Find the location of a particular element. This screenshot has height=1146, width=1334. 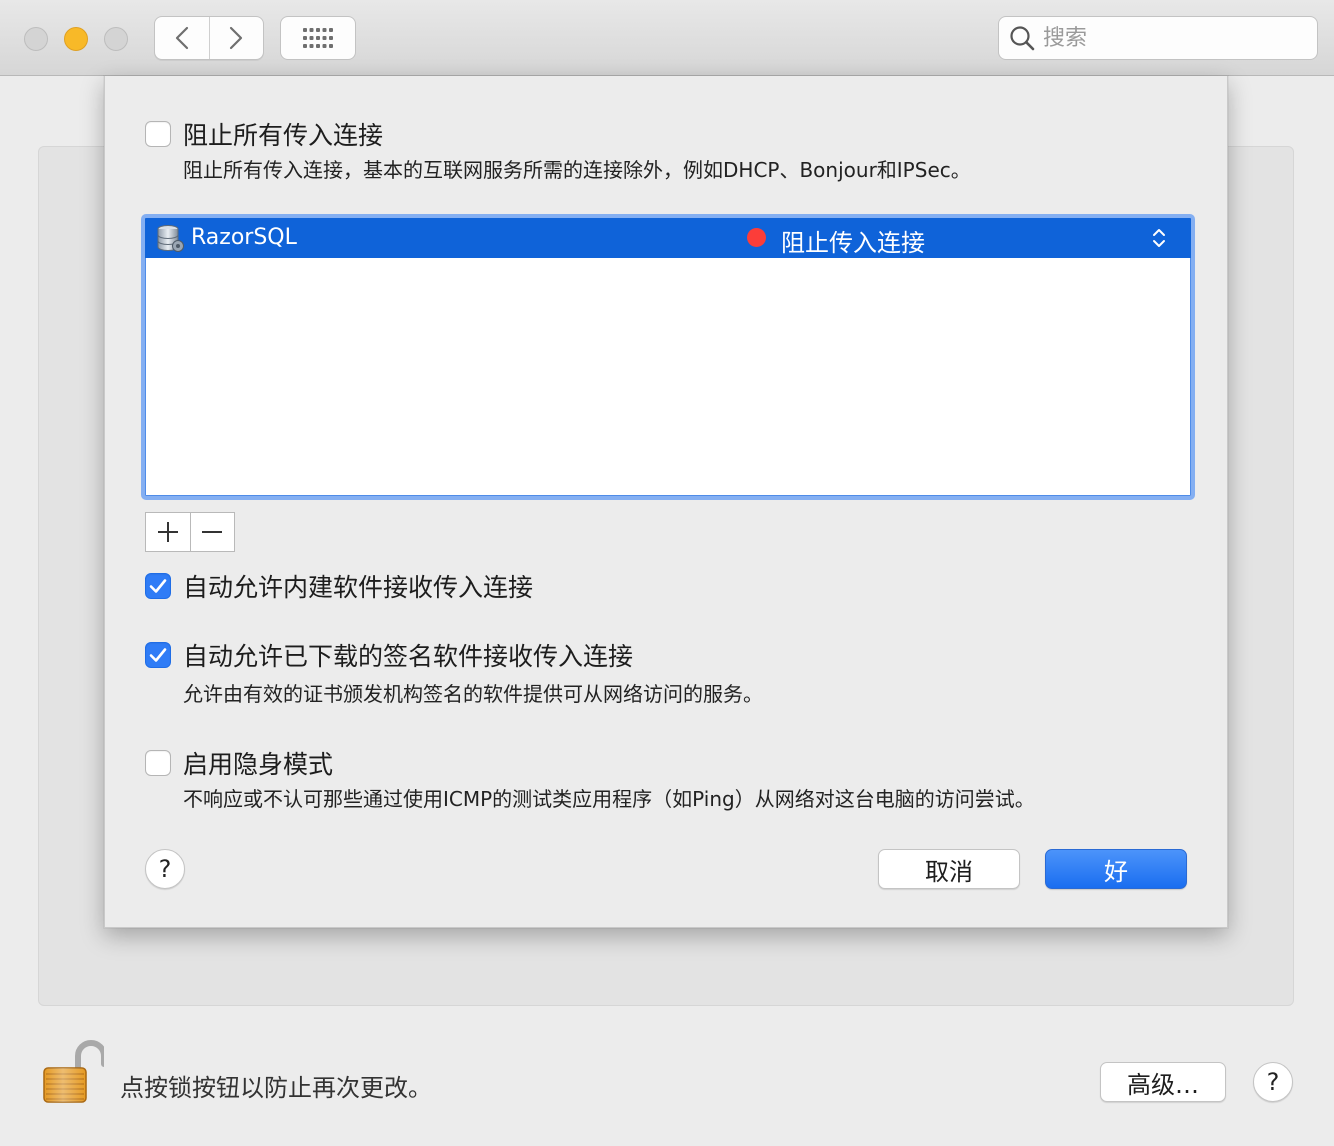

add-remove-buttons is located at coordinates (190, 532).